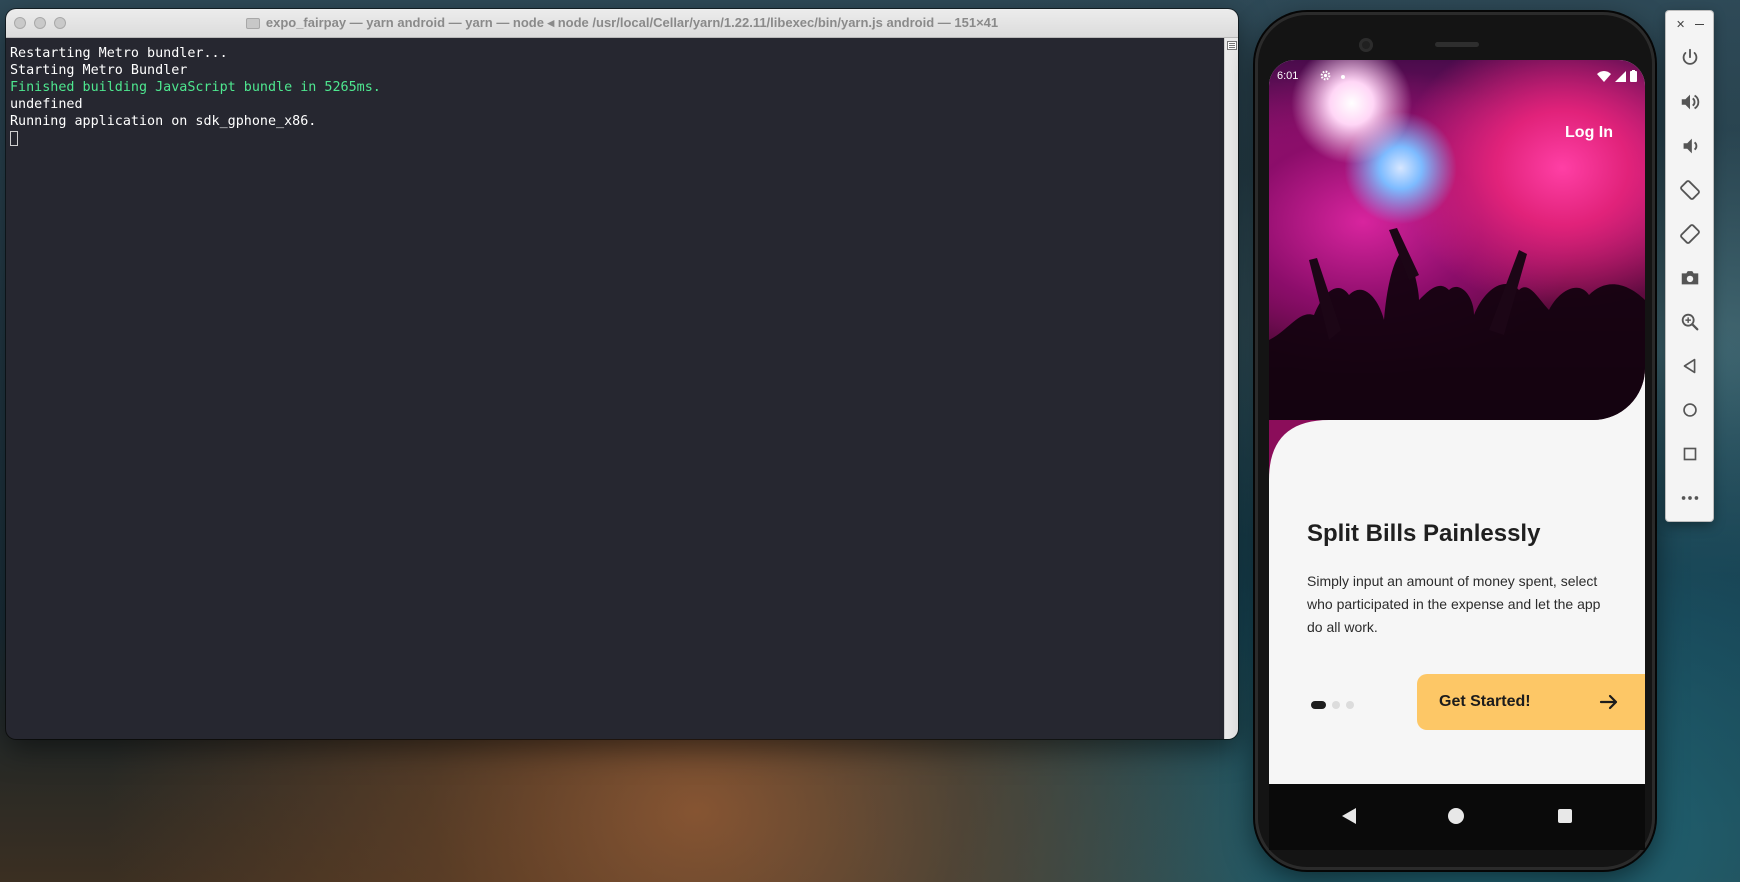  I want to click on front-camera, so click(1366, 45).